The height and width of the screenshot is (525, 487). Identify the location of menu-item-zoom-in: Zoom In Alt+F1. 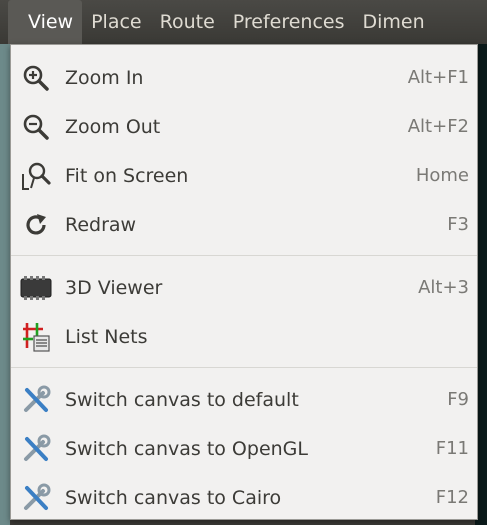
(244, 77).